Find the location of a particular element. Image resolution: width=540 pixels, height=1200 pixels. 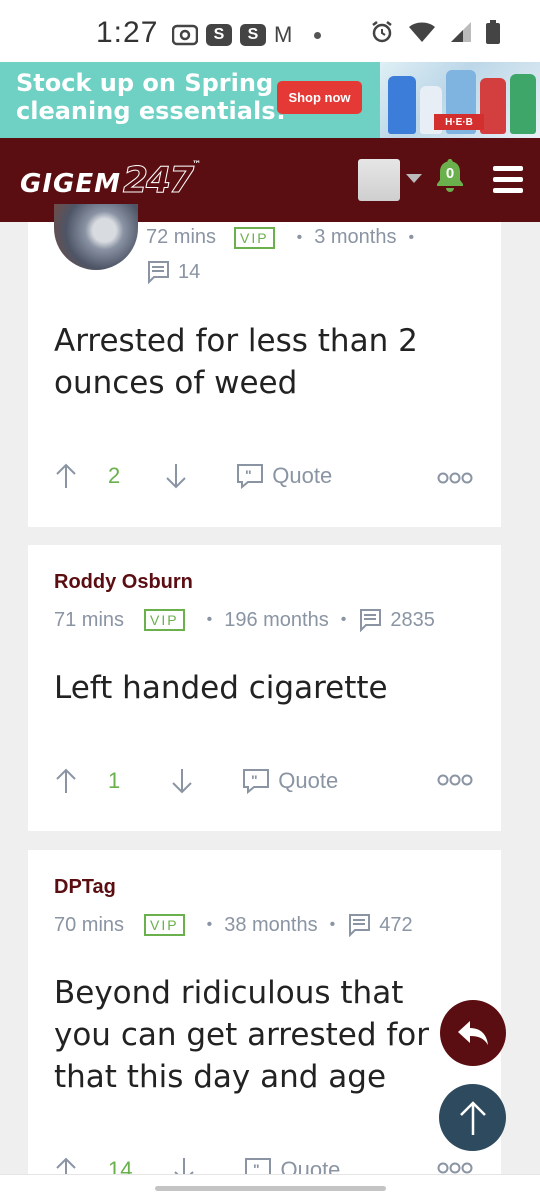

member-tenure: 3 months is located at coordinates (355, 237).